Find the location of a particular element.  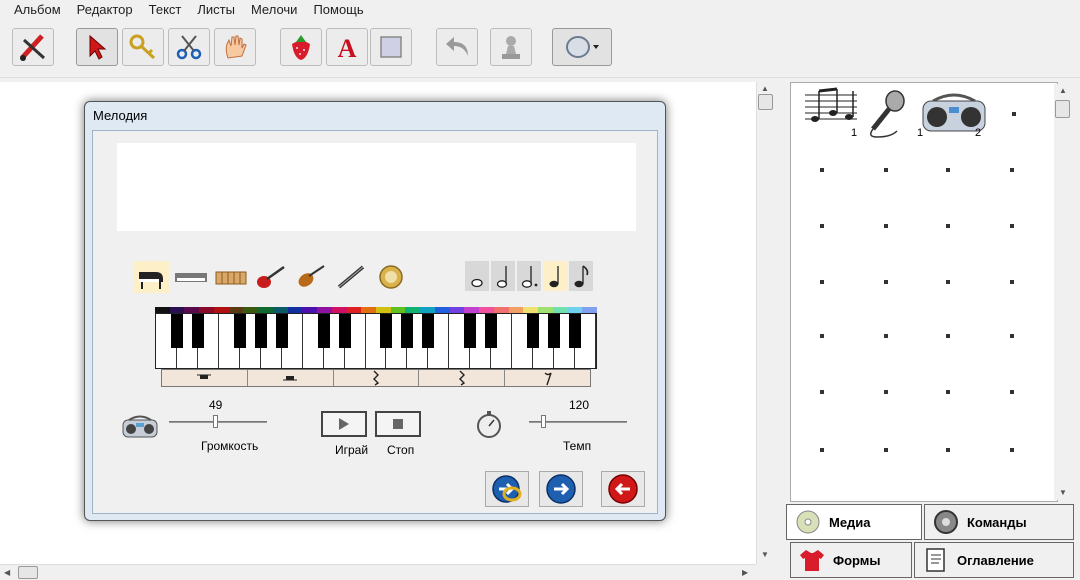

menu-editor: Редактор is located at coordinates (105, 10).